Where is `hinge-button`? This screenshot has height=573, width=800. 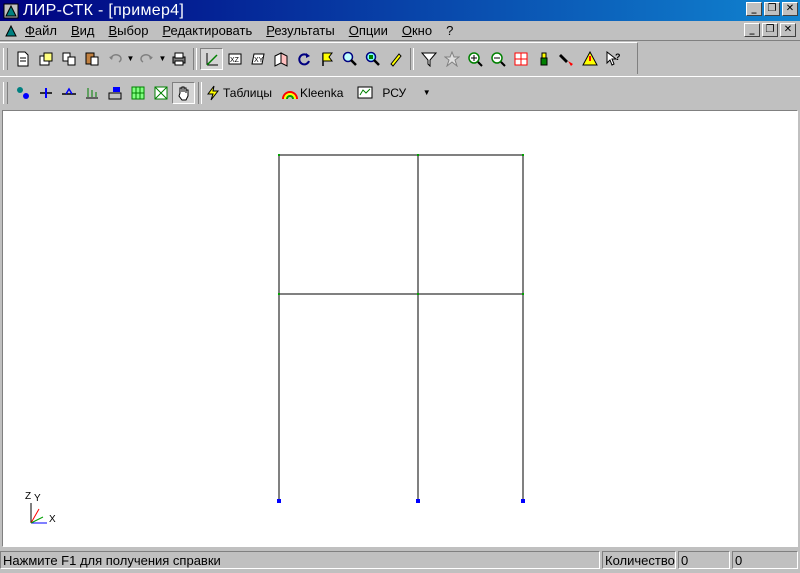
hinge-button is located at coordinates (68, 93).